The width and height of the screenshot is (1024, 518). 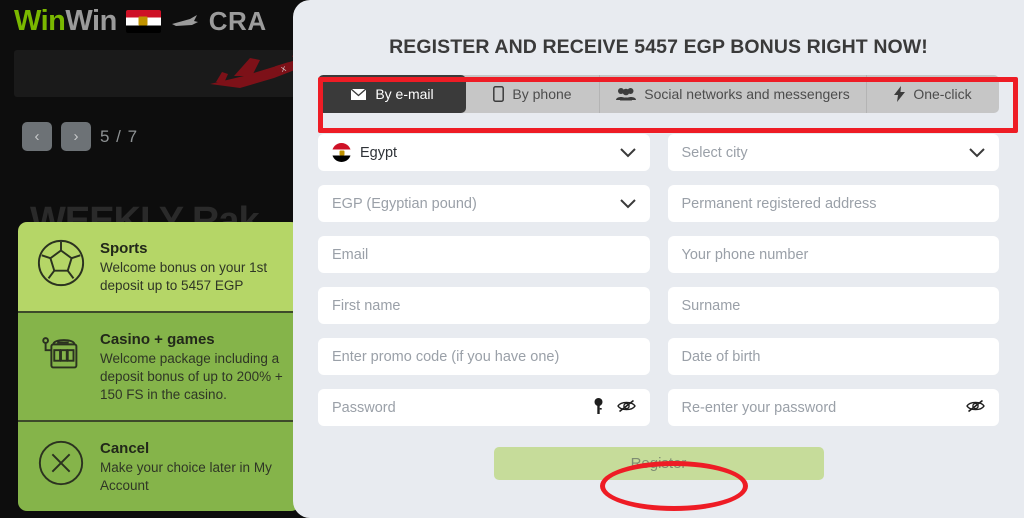 I want to click on egypt-flag-icon, so click(x=143, y=21).